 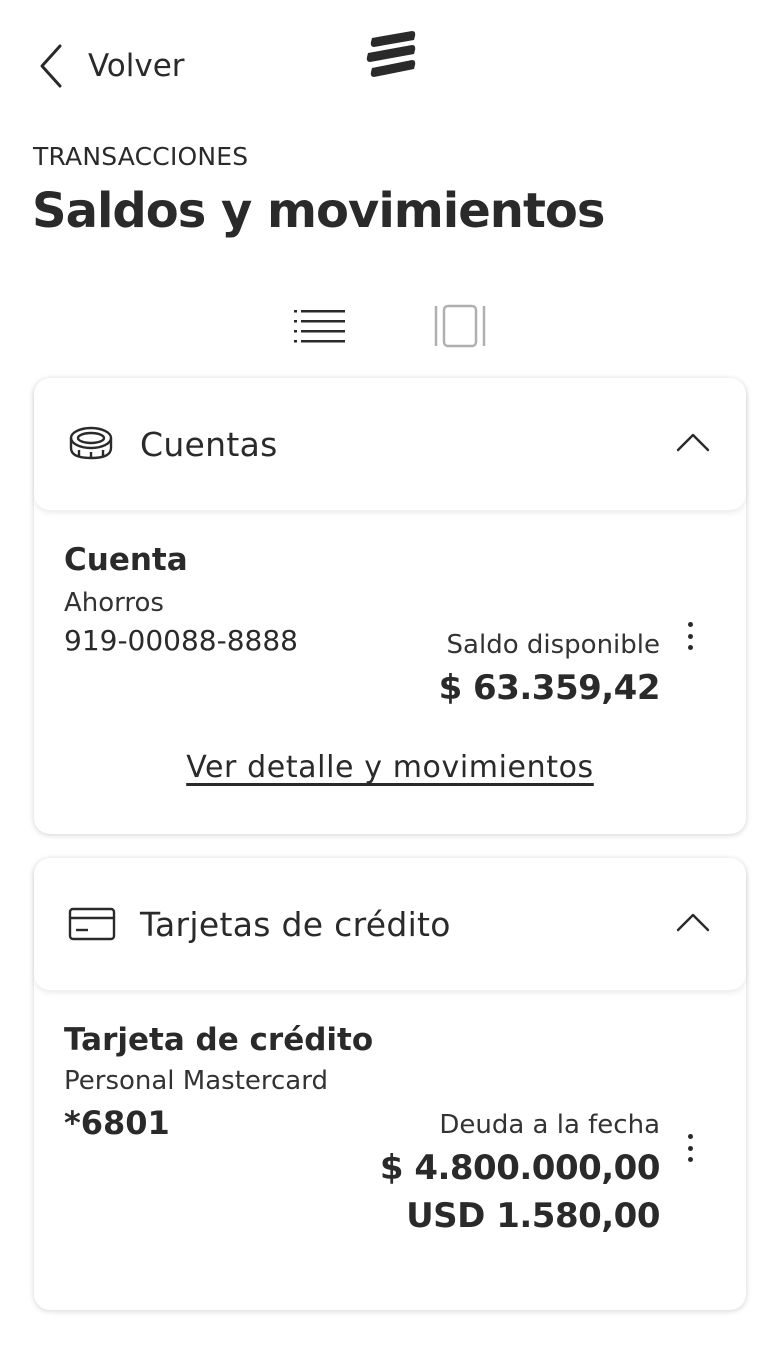 I want to click on top-bar: Volver, so click(x=390, y=65).